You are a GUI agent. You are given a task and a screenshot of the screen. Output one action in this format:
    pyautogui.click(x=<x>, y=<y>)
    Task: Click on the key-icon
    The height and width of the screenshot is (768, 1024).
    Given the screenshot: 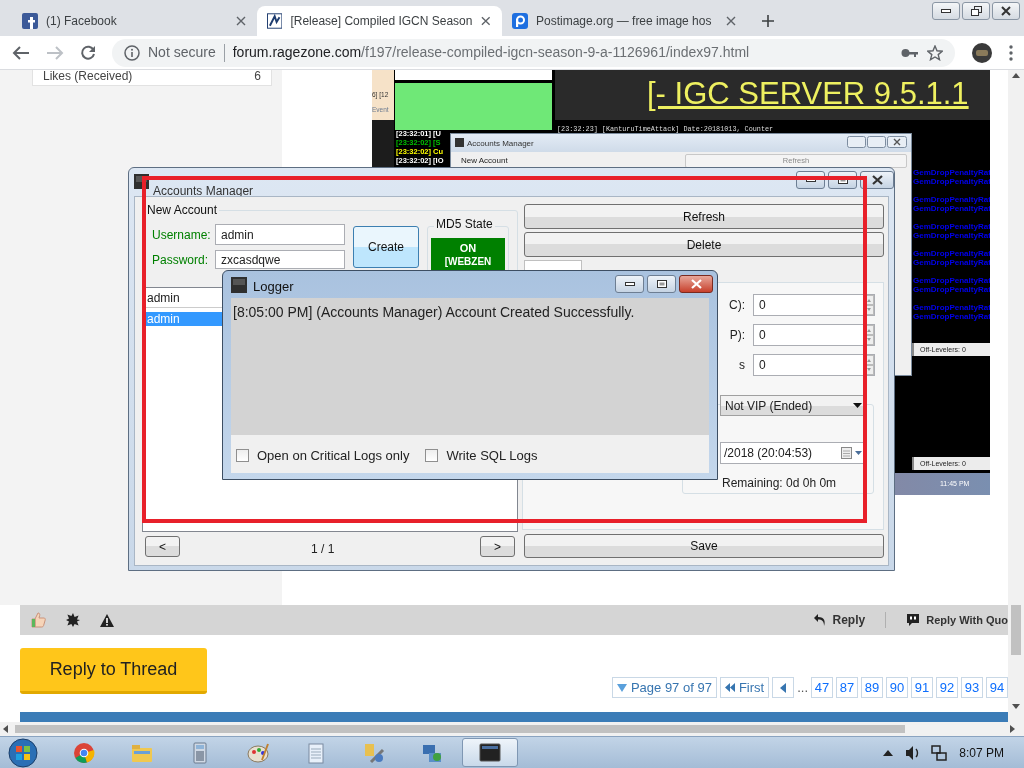 What is the action you would take?
    pyautogui.click(x=910, y=52)
    